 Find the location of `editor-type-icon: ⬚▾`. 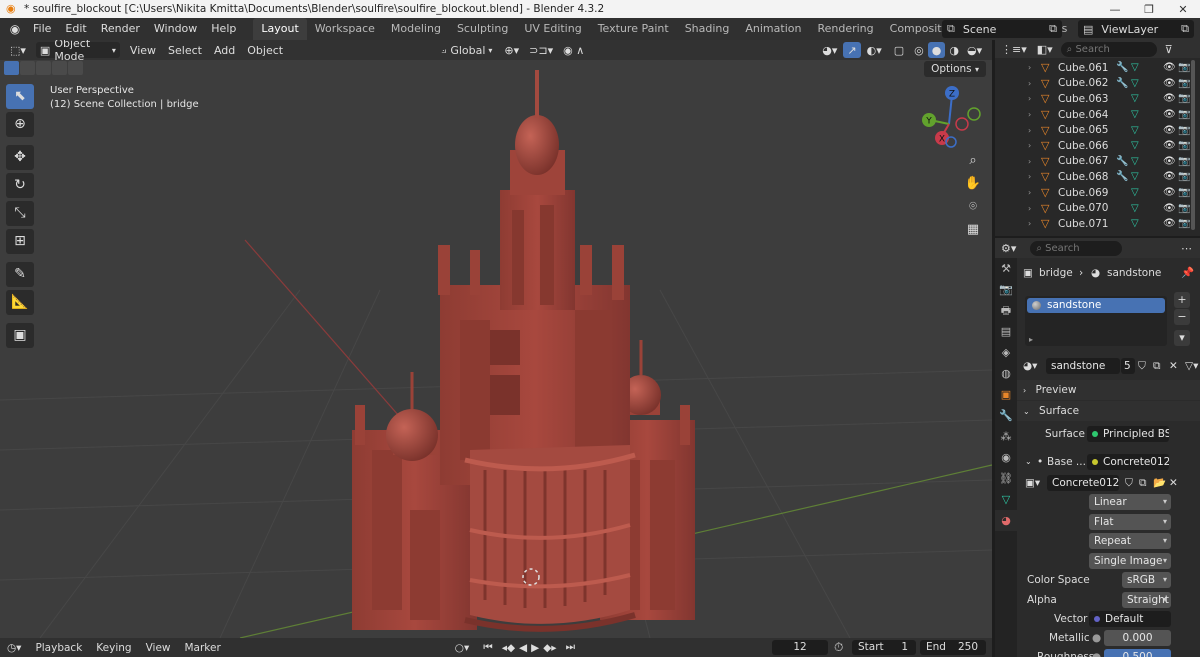

editor-type-icon: ⬚▾ is located at coordinates (18, 50).